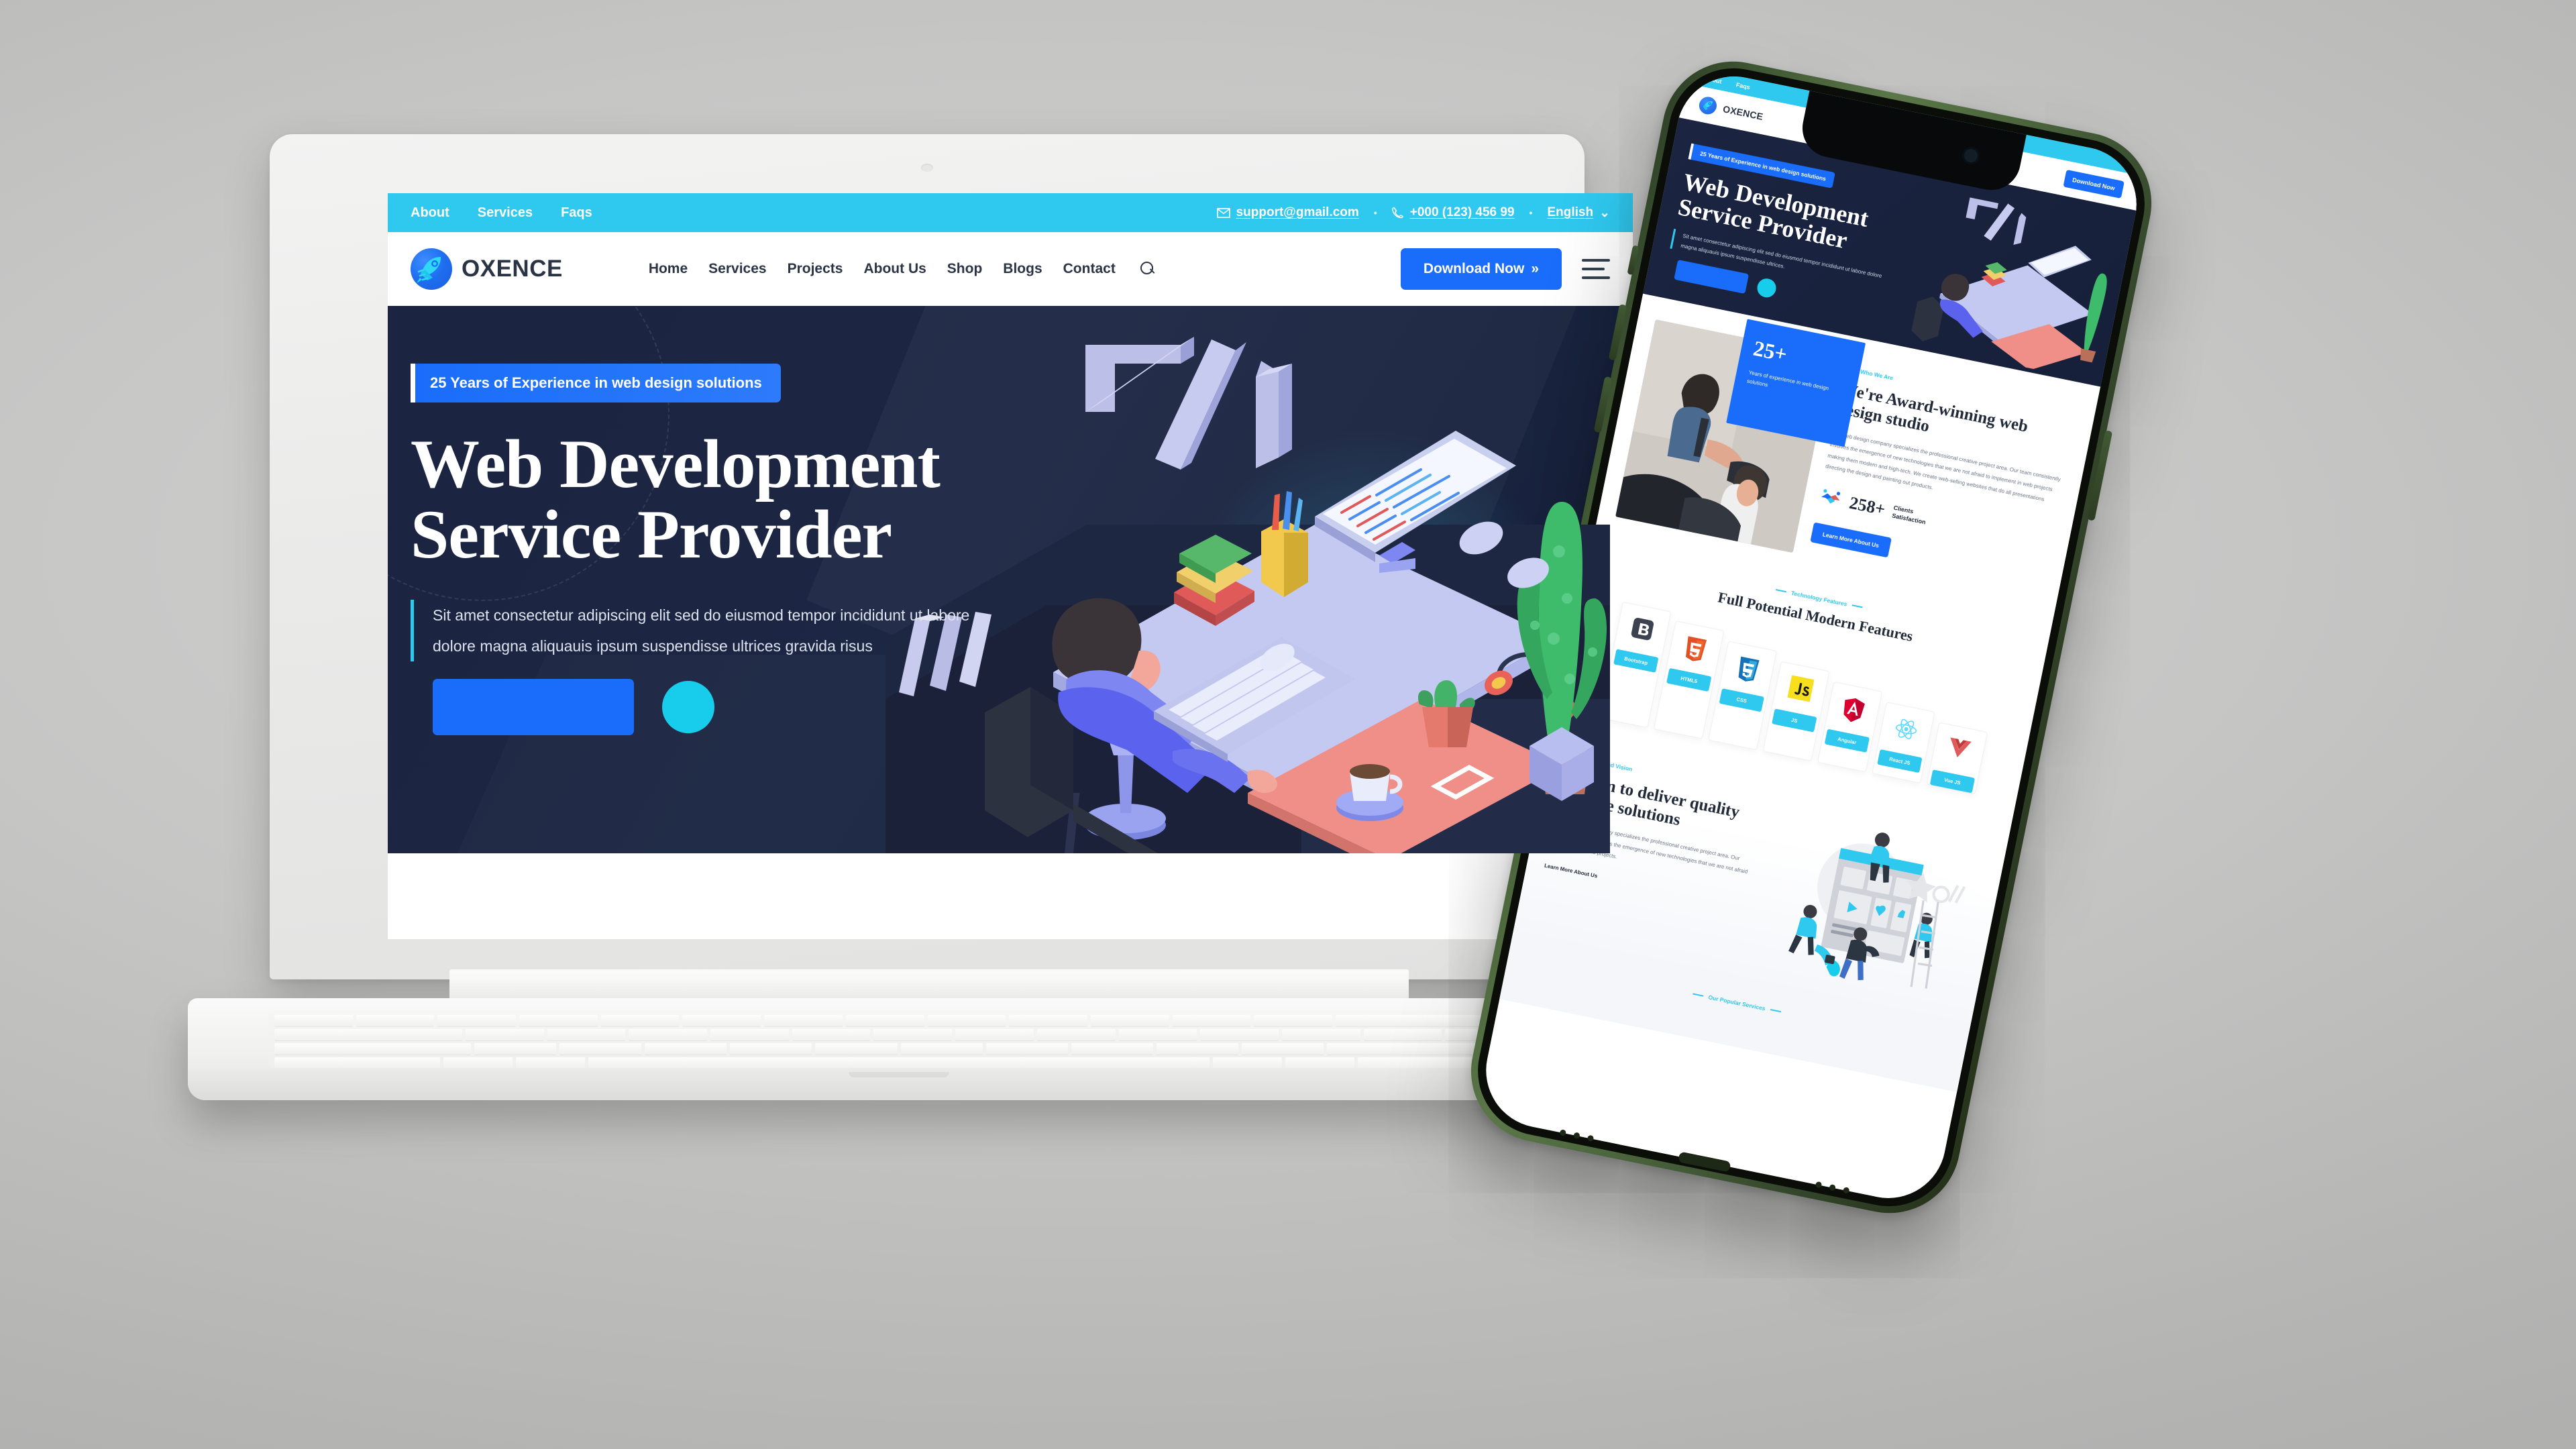  I want to click on brand-logo: OXENCE, so click(487, 269).